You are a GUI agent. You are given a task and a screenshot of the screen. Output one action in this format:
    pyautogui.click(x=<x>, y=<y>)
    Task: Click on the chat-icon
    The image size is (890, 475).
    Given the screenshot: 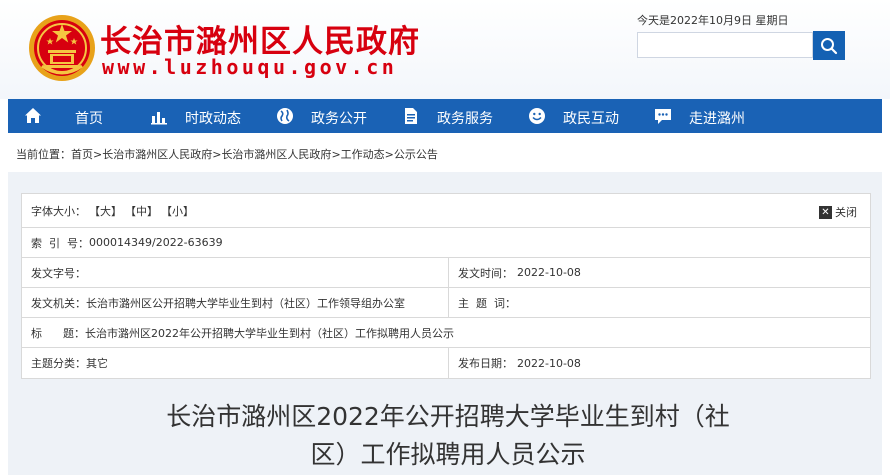 What is the action you would take?
    pyautogui.click(x=663, y=116)
    